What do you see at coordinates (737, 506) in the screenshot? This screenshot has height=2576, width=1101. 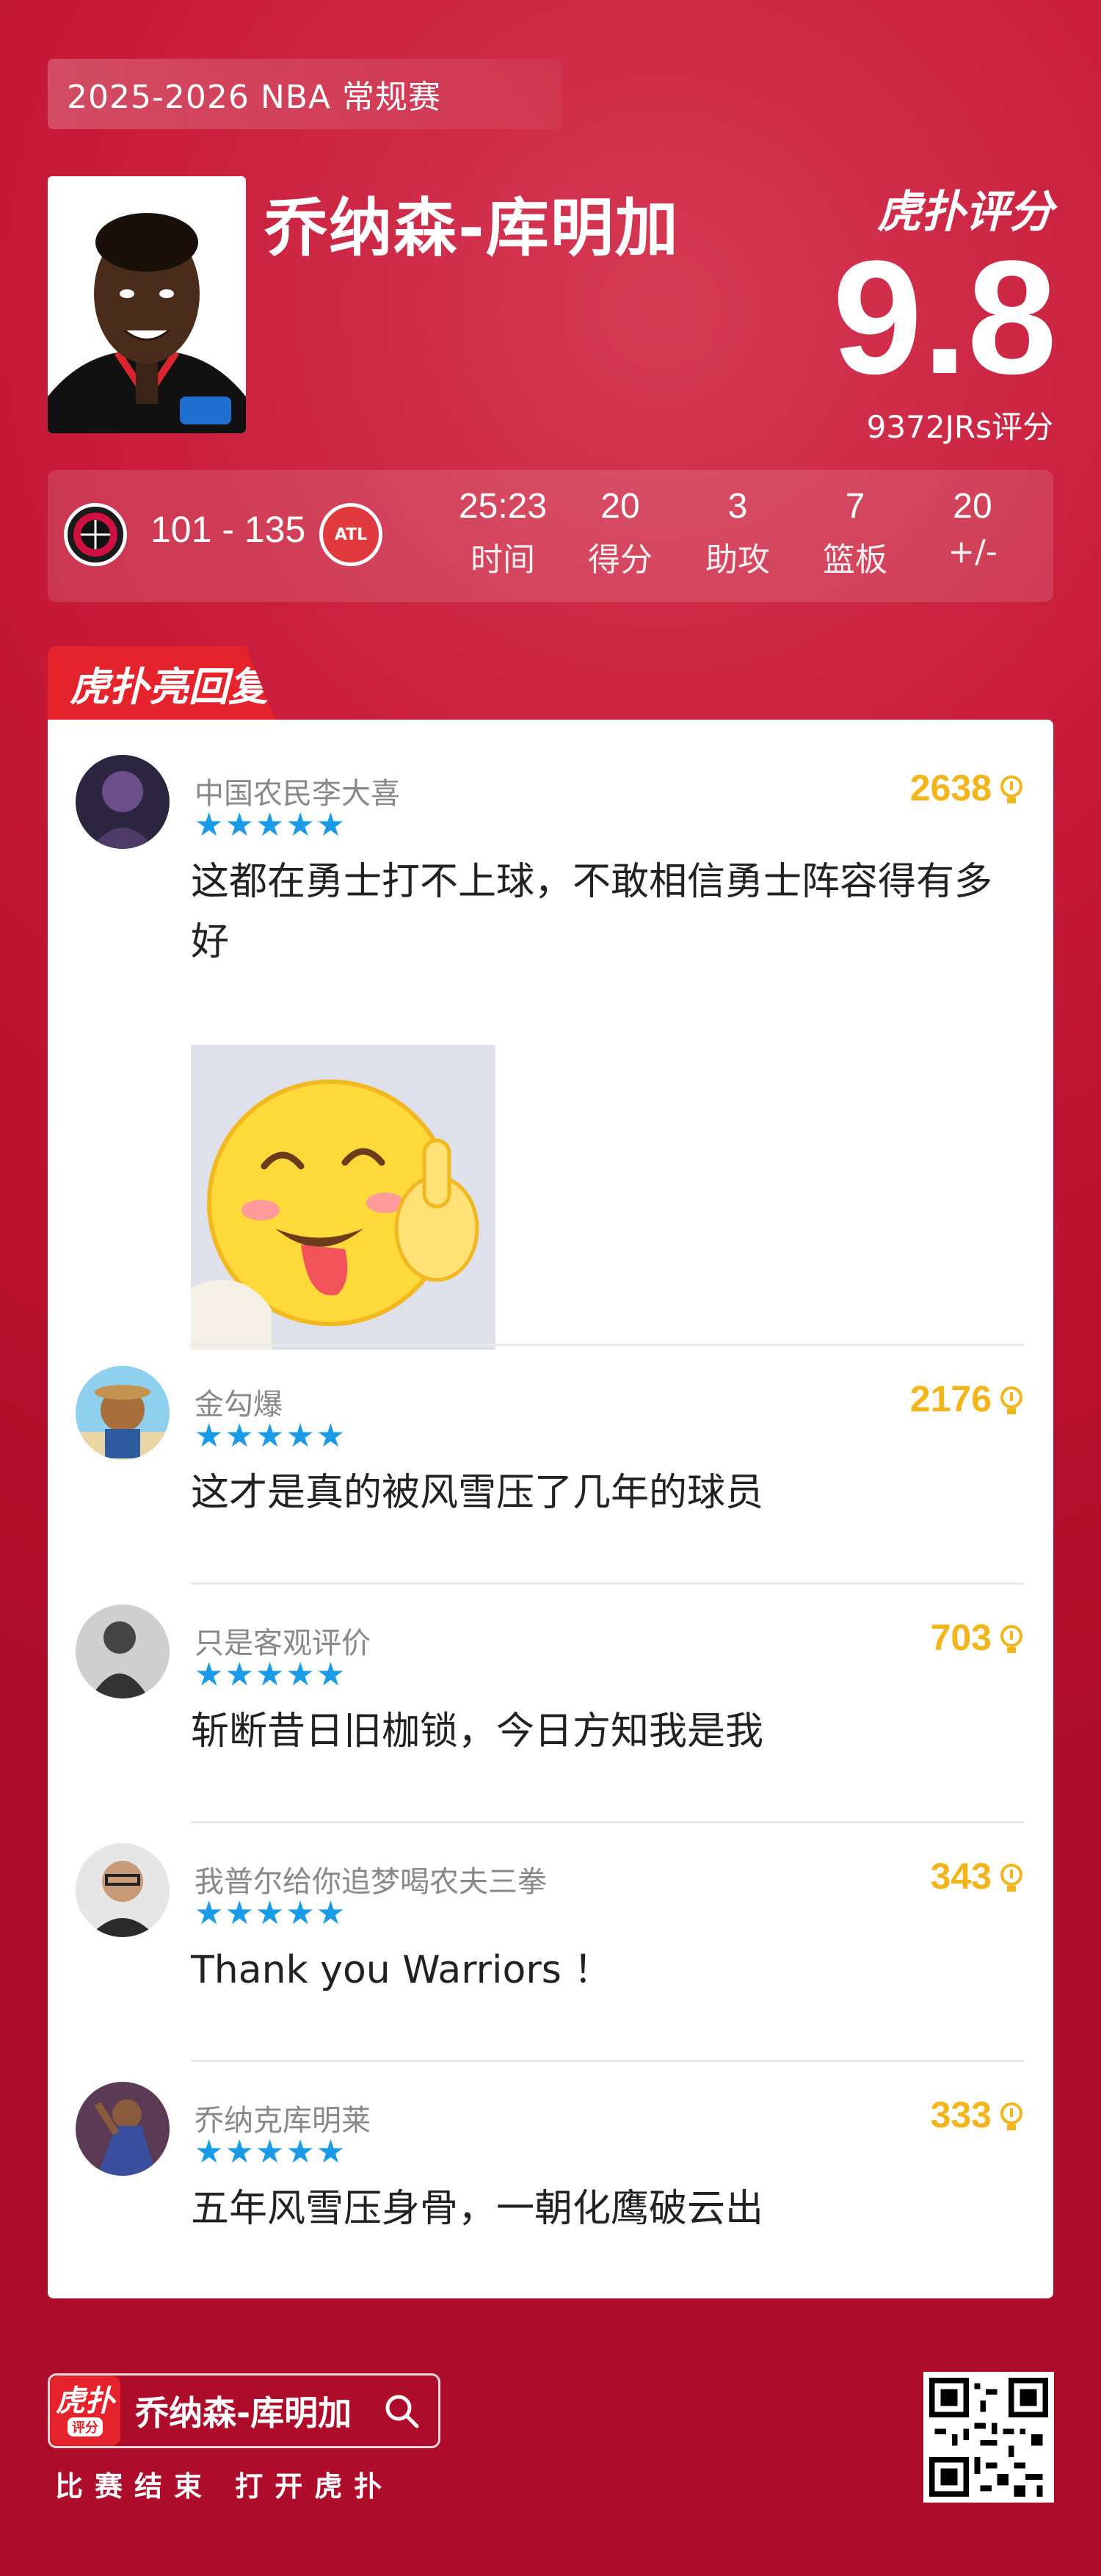 I see `stat-value: 3` at bounding box center [737, 506].